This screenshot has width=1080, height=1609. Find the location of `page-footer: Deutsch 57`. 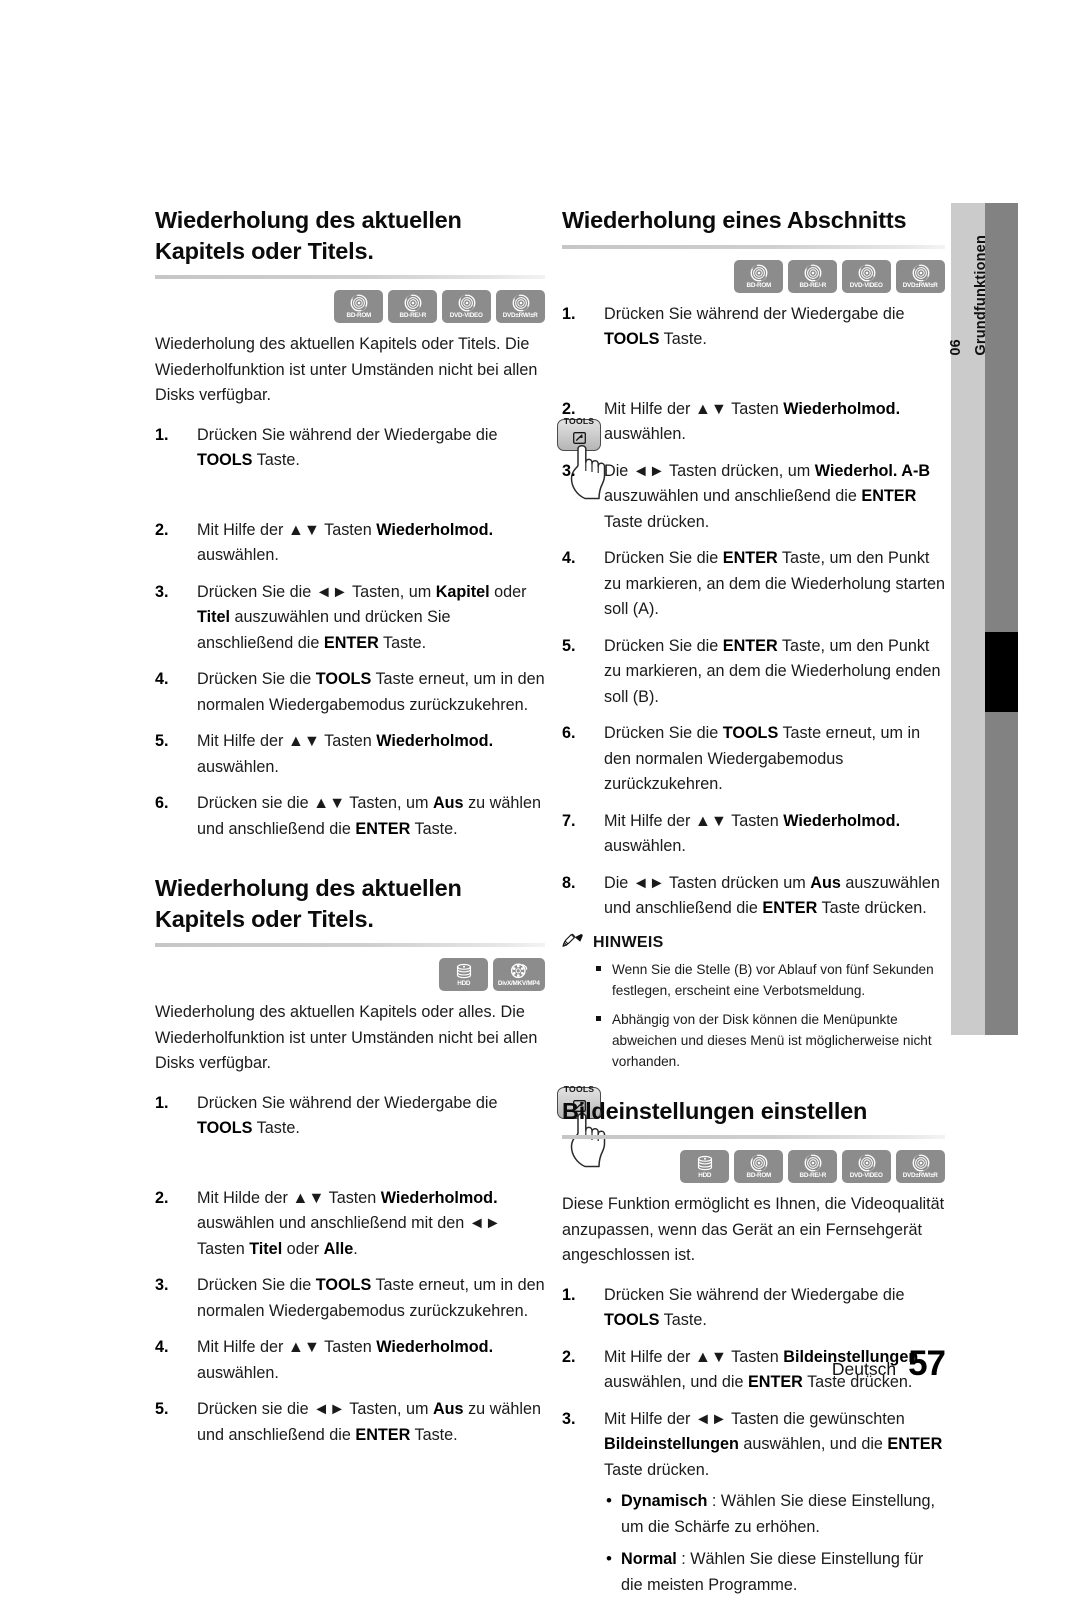

page-footer: Deutsch 57 is located at coordinates (889, 1364).